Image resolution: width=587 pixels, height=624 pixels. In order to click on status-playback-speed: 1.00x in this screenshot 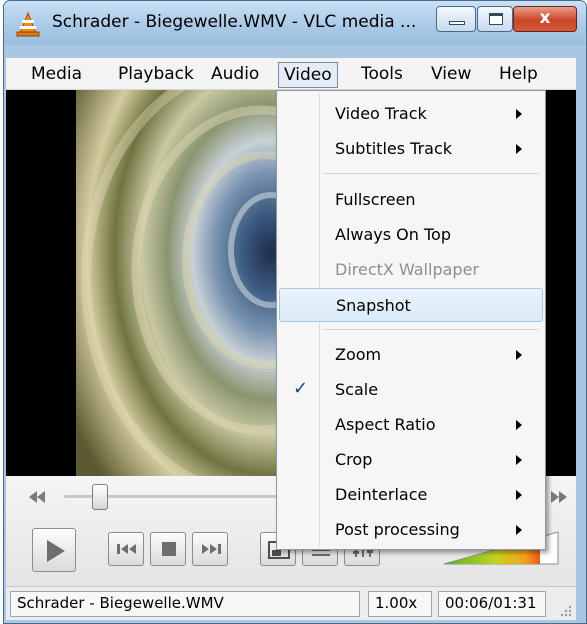, I will do `click(400, 604)`.